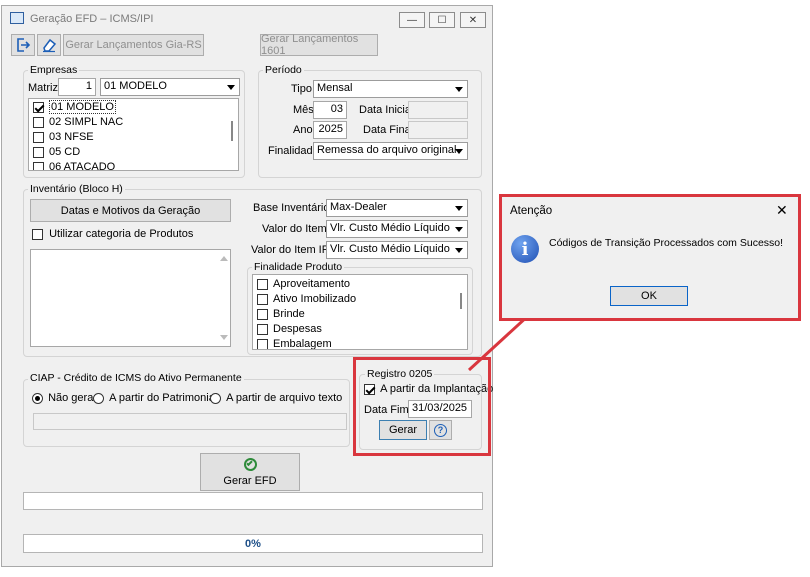 This screenshot has height=577, width=810. Describe the element at coordinates (386, 110) in the screenshot. I see `data-inicial-label: Data Inicial` at that location.